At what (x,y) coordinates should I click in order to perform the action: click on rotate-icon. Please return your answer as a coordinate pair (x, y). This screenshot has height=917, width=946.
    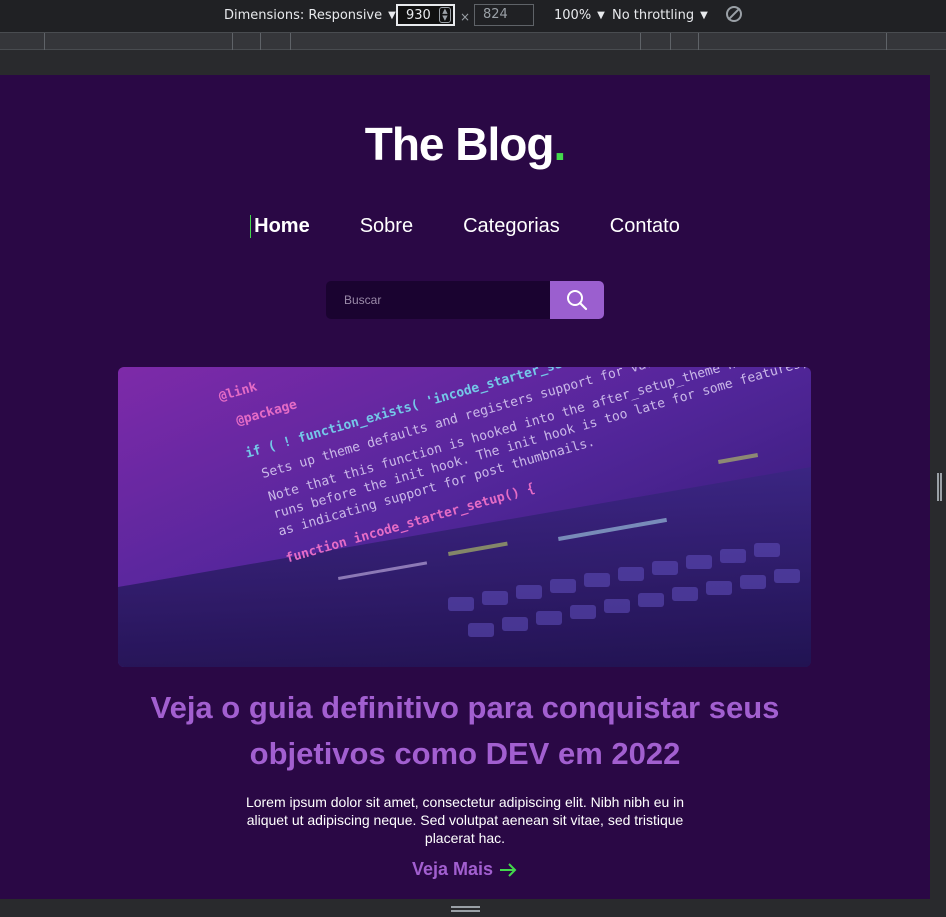
    Looking at the image, I should click on (734, 14).